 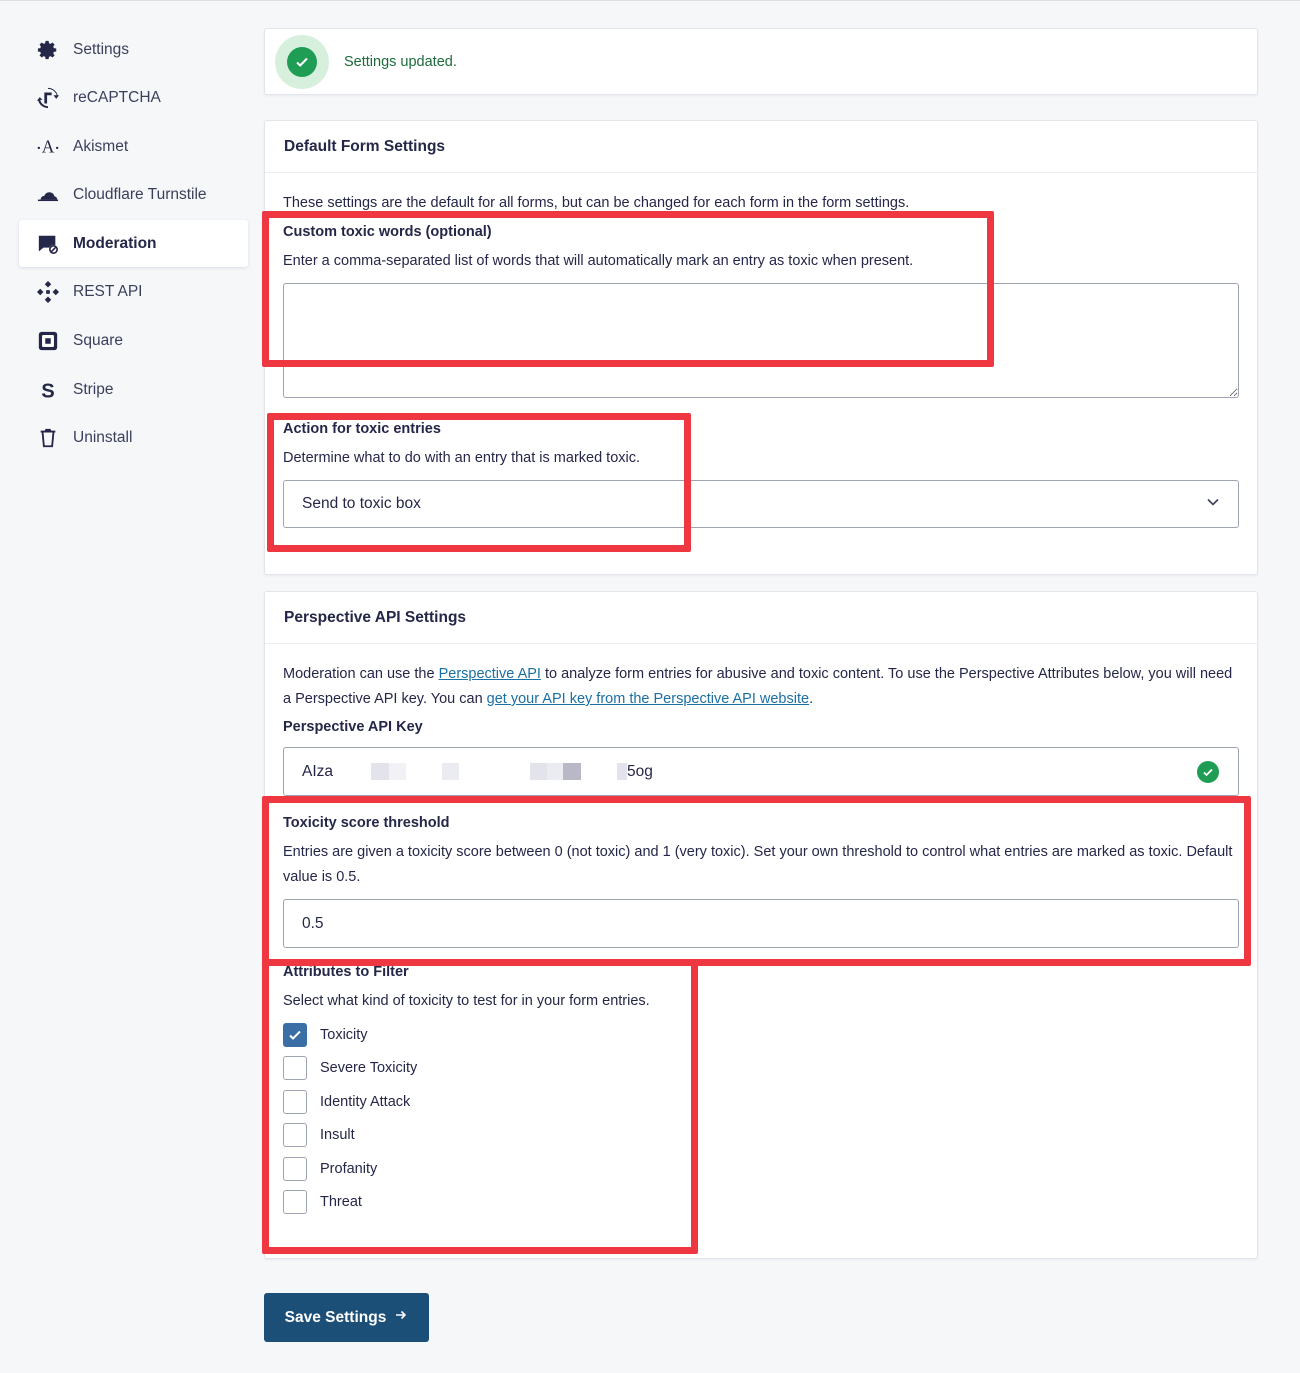 I want to click on checkbox-label: Insult, so click(x=337, y=1135).